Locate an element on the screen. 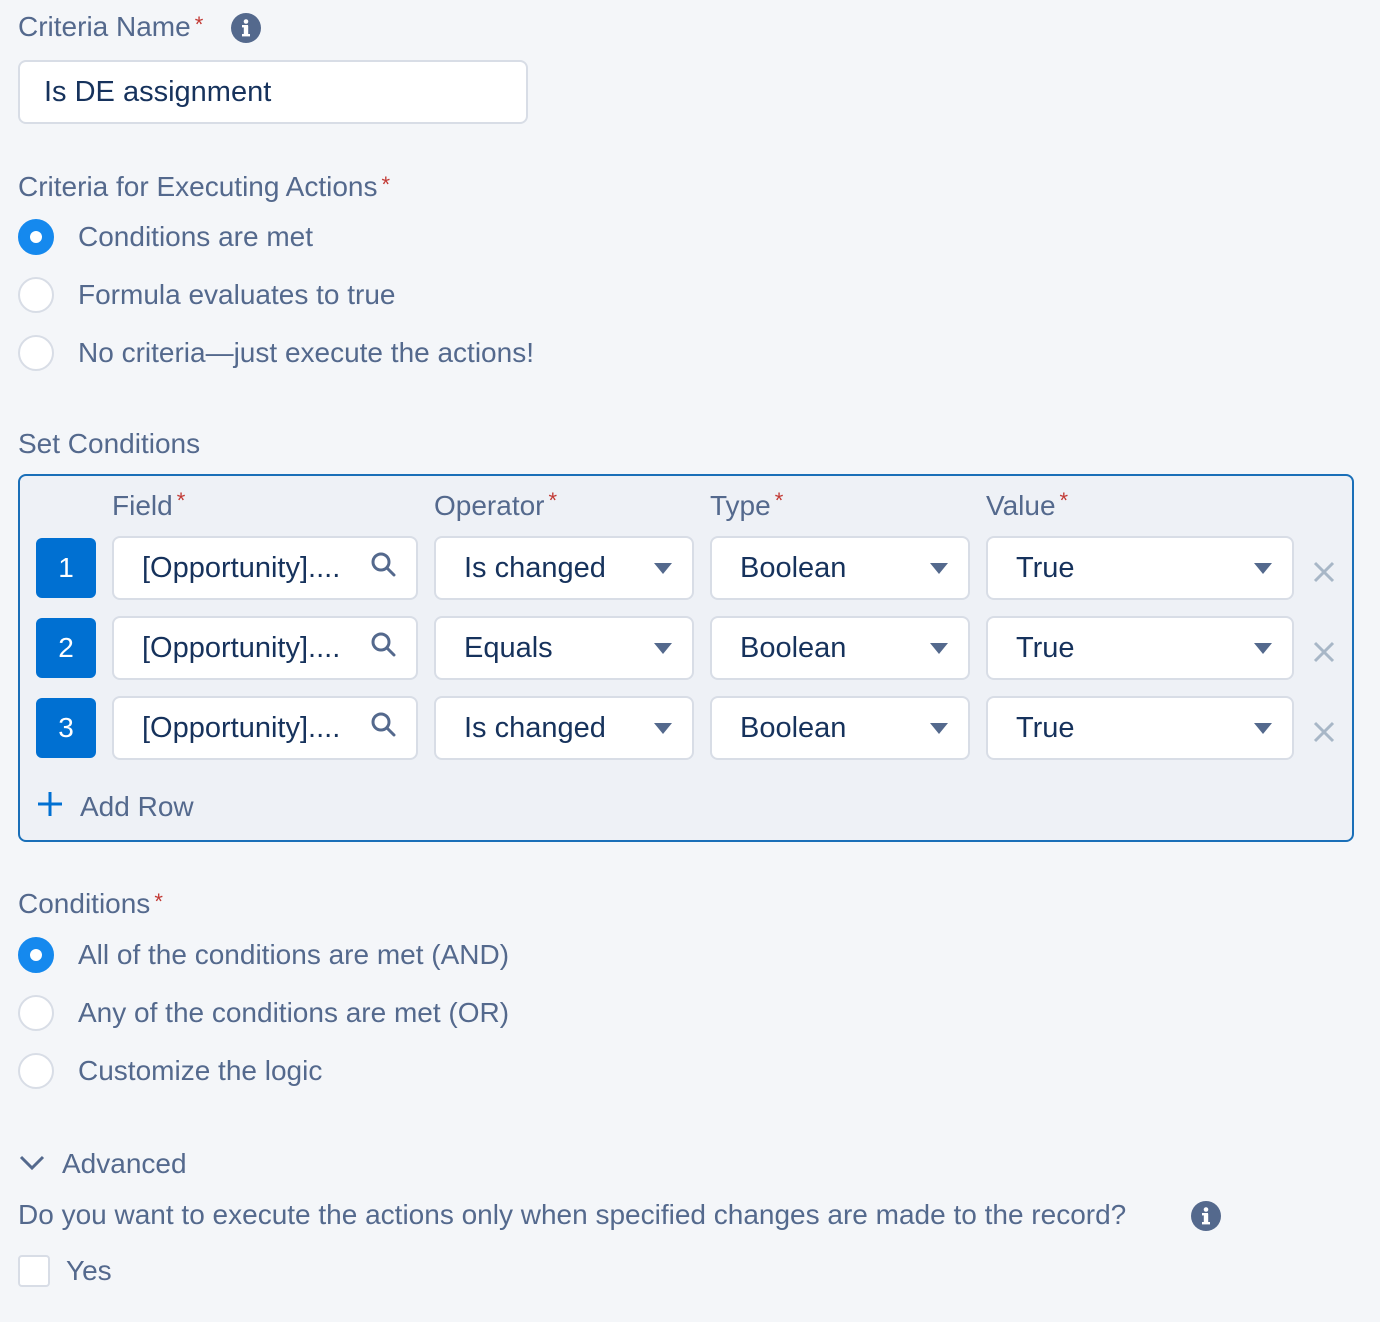 Image resolution: width=1380 pixels, height=1322 pixels. conditions-label: Conditions * is located at coordinates (90, 903).